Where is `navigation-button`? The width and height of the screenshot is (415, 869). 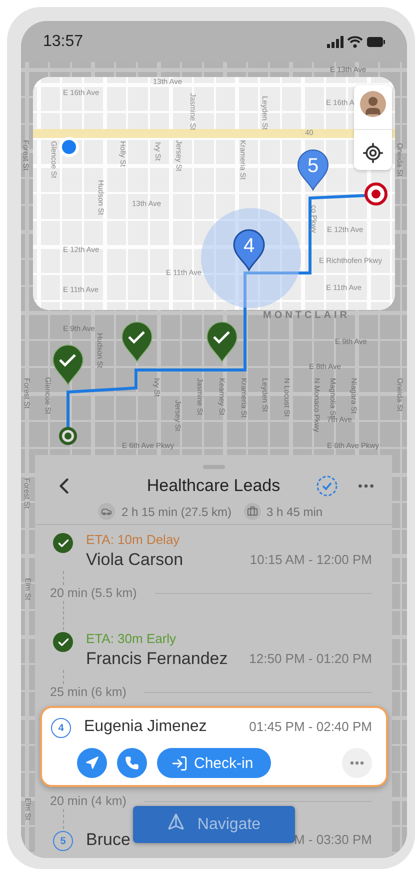
navigation-button is located at coordinates (92, 763).